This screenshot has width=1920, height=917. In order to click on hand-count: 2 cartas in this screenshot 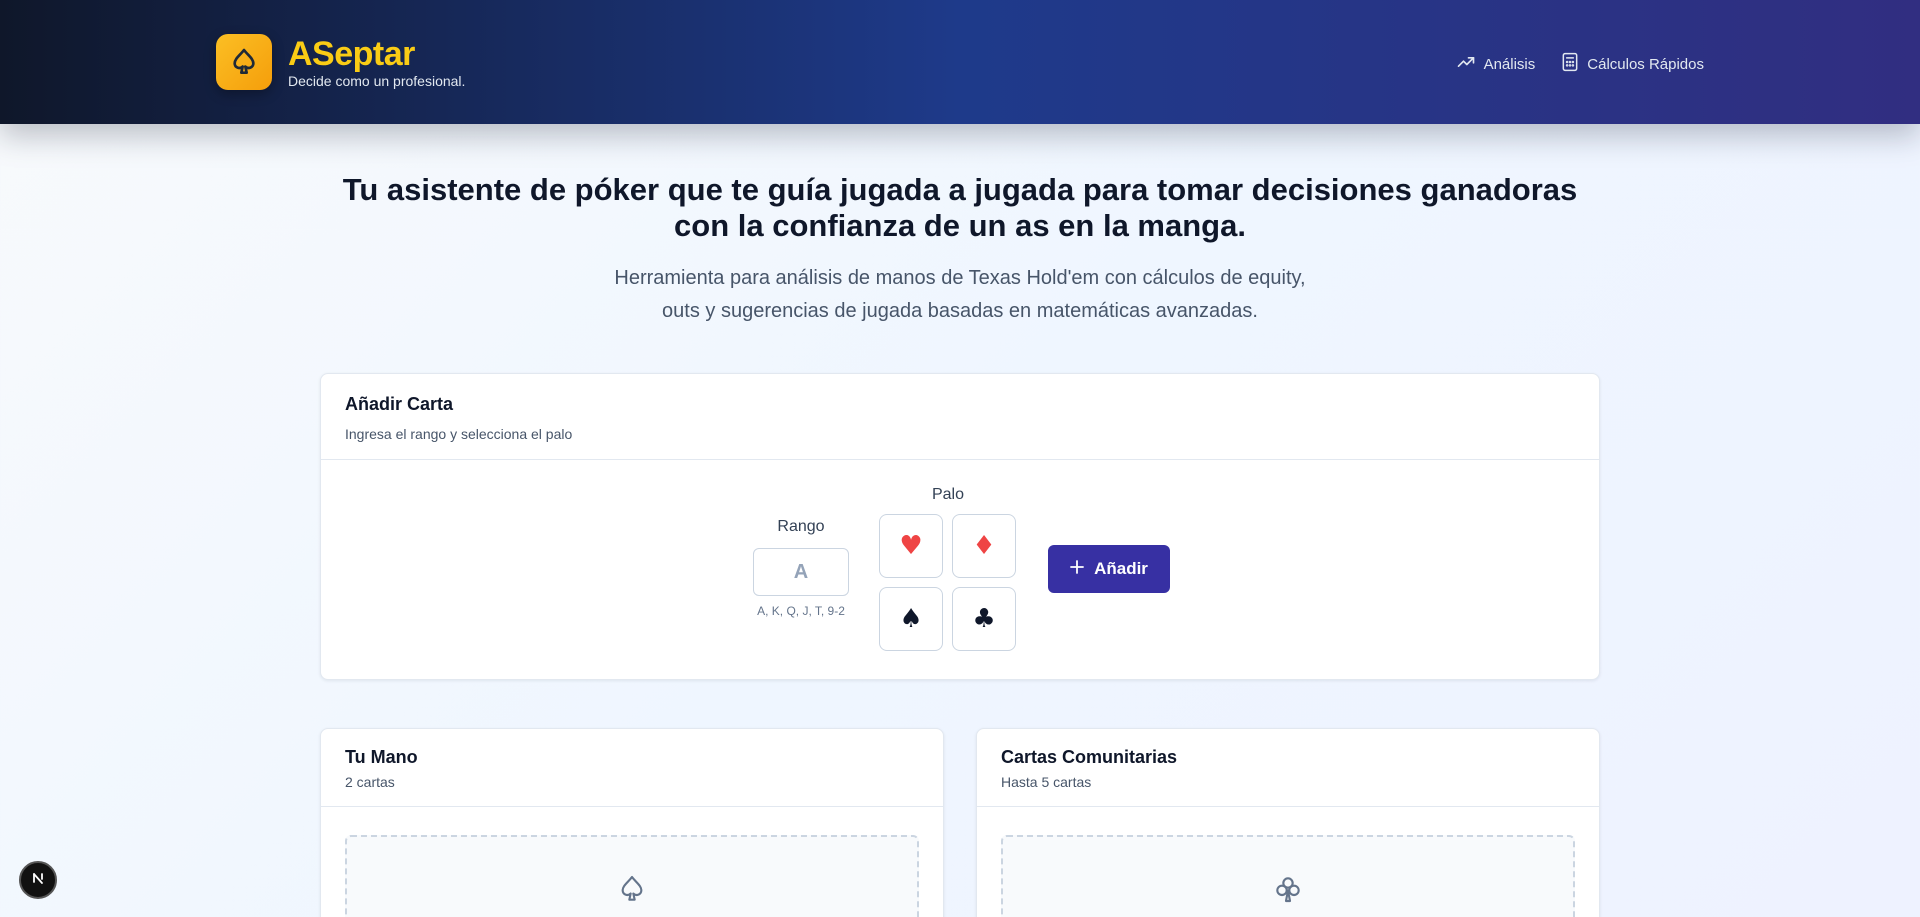, I will do `click(370, 782)`.